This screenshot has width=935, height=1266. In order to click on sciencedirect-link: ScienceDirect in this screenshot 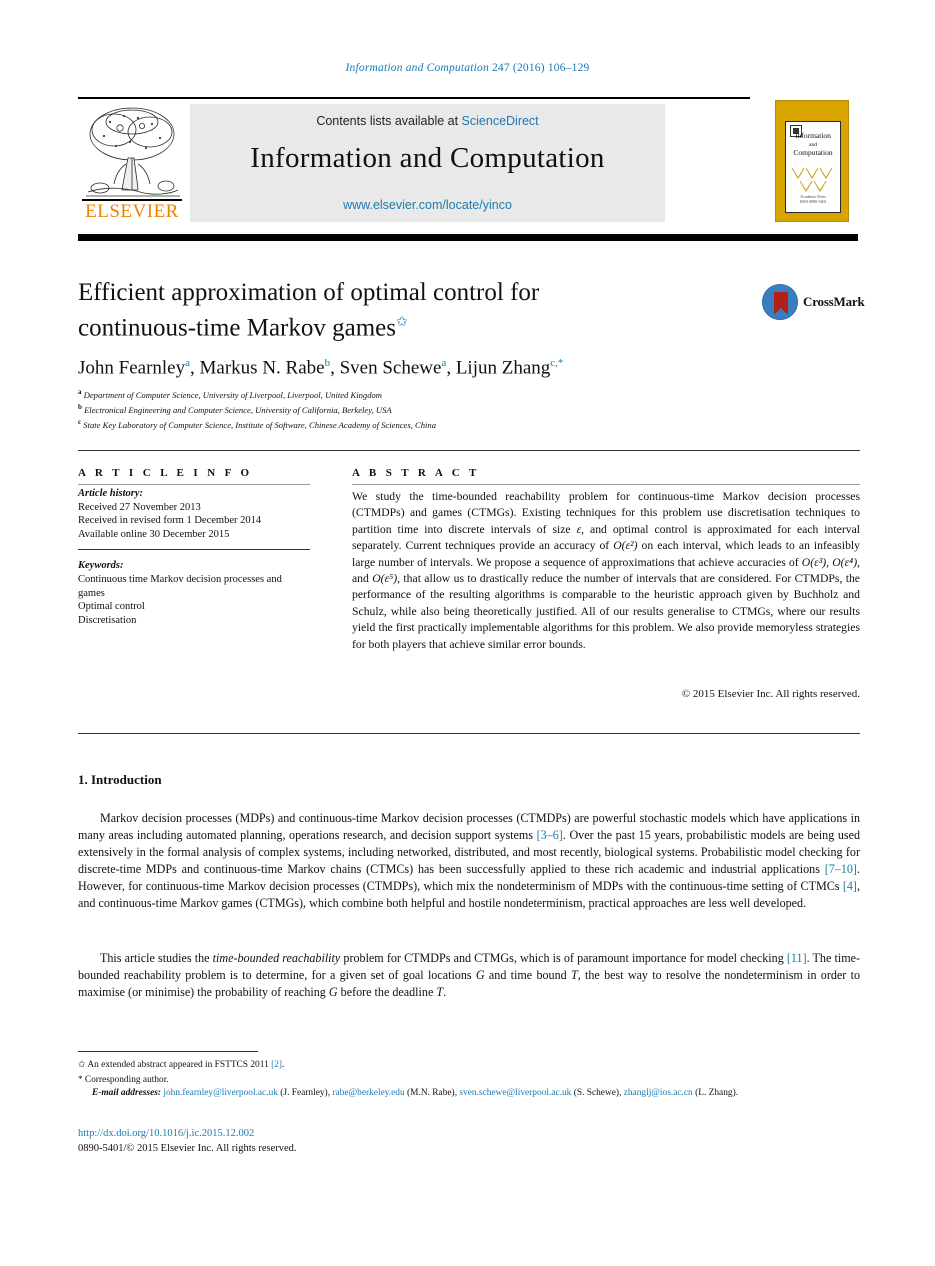, I will do `click(500, 121)`.